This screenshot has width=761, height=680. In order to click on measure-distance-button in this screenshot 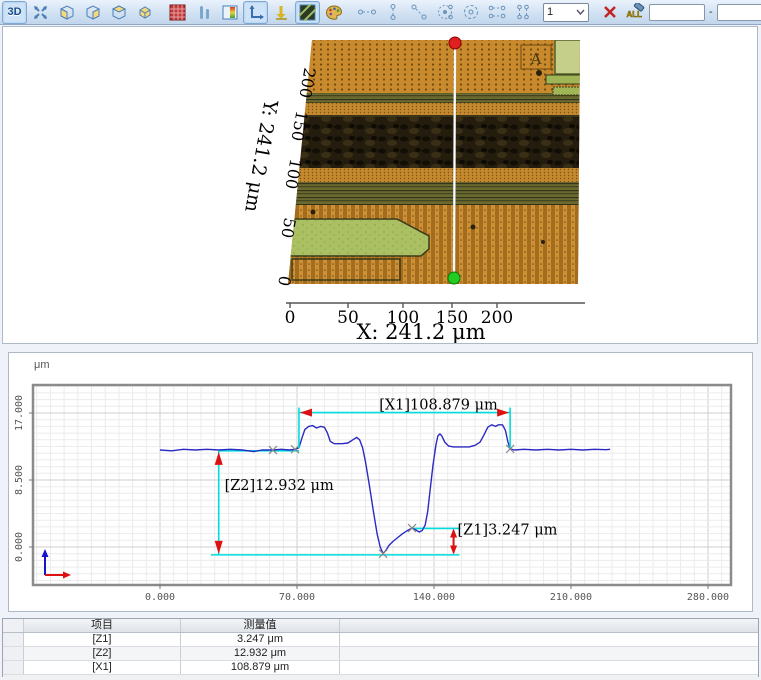, I will do `click(418, 12)`.